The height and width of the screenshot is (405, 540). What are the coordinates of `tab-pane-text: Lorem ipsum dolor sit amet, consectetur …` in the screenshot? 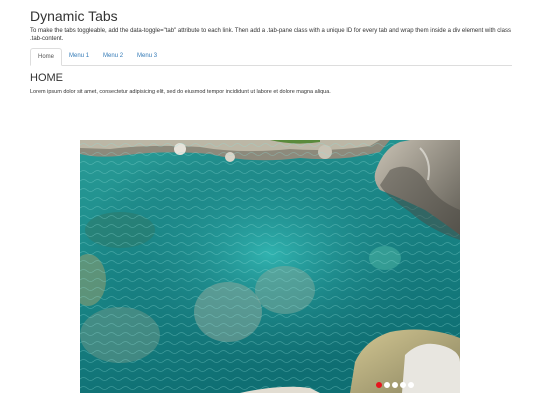 It's located at (180, 92).